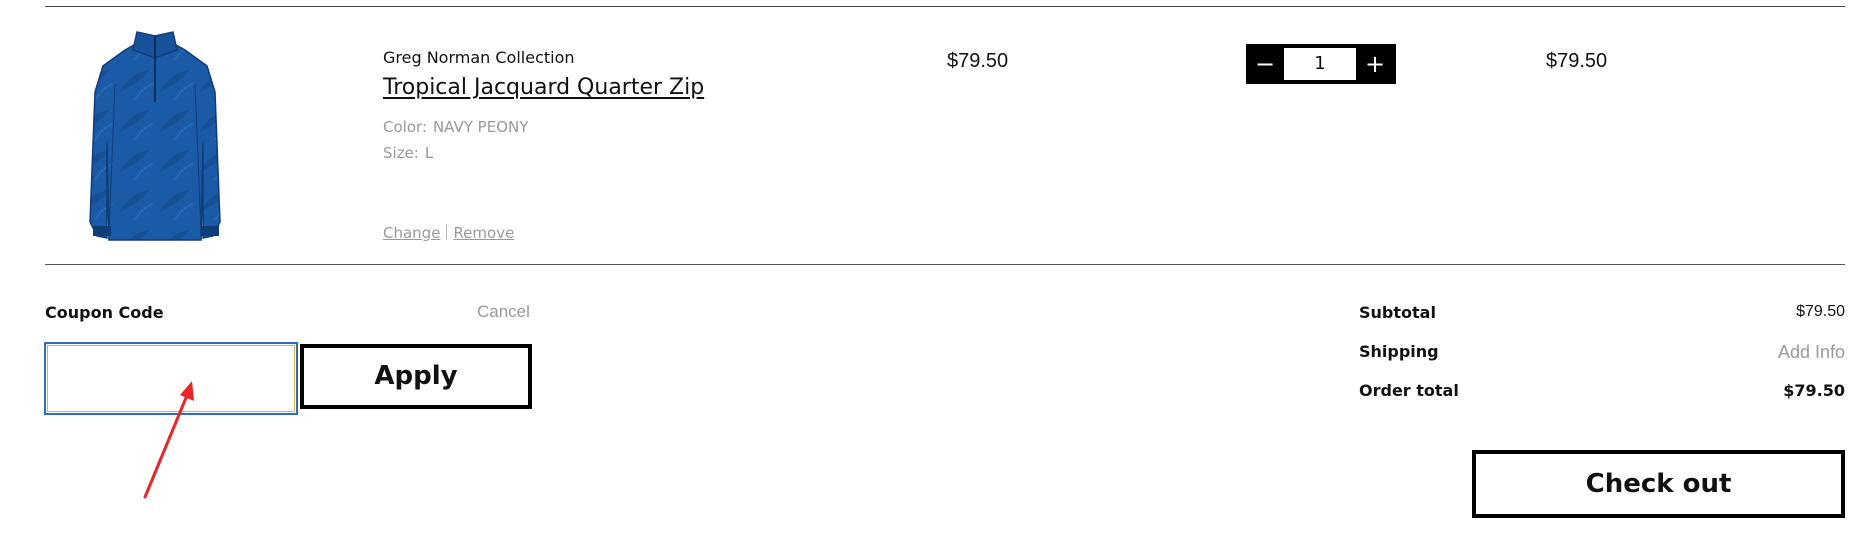 Image resolution: width=1867 pixels, height=550 pixels. Describe the element at coordinates (1577, 61) in the screenshot. I see `line-total: $79.50` at that location.